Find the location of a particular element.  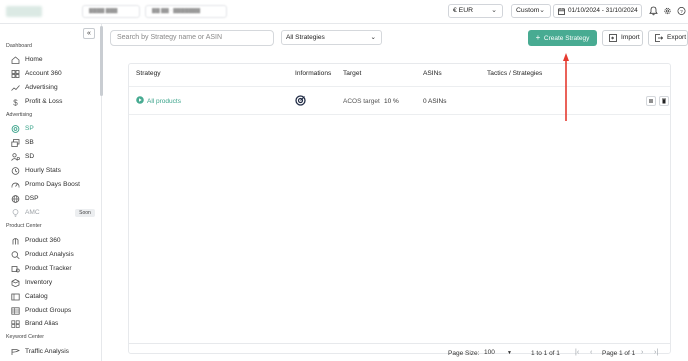

export-label: Export is located at coordinates (677, 37).